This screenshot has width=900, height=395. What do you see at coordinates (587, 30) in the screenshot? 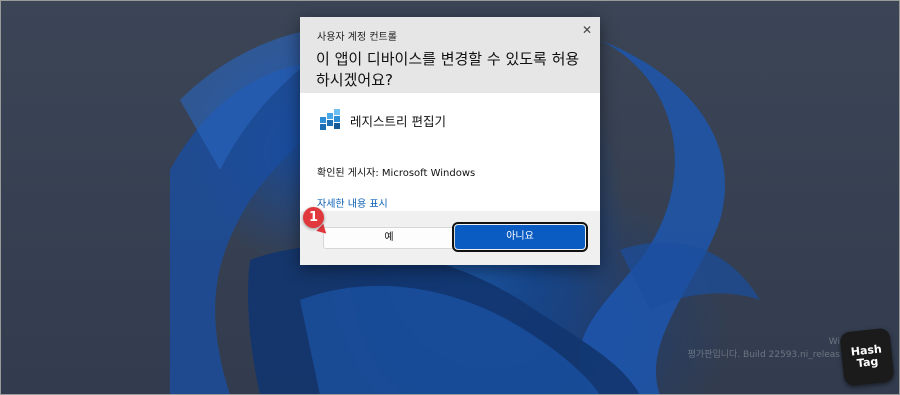
I see `close-icon: ✕` at bounding box center [587, 30].